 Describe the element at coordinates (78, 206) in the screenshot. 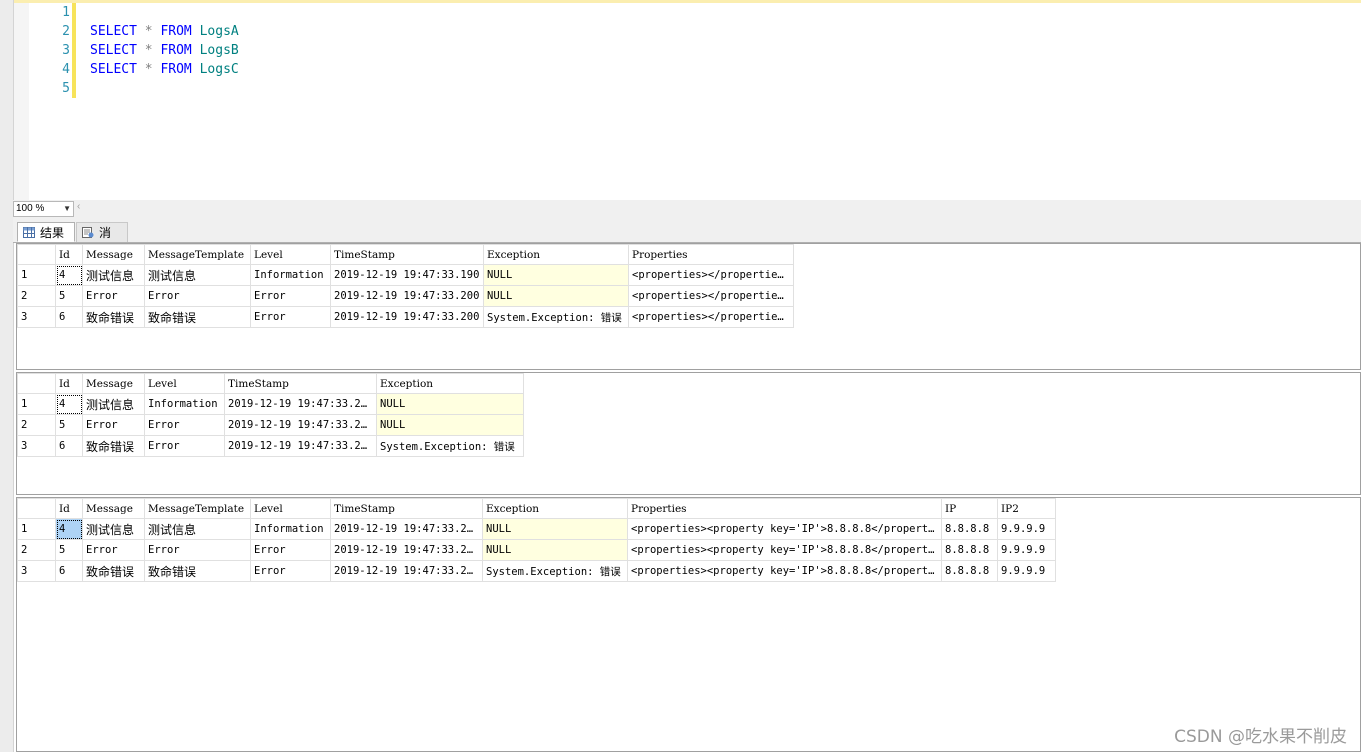

I see `scroll-left-icon: ‹` at that location.